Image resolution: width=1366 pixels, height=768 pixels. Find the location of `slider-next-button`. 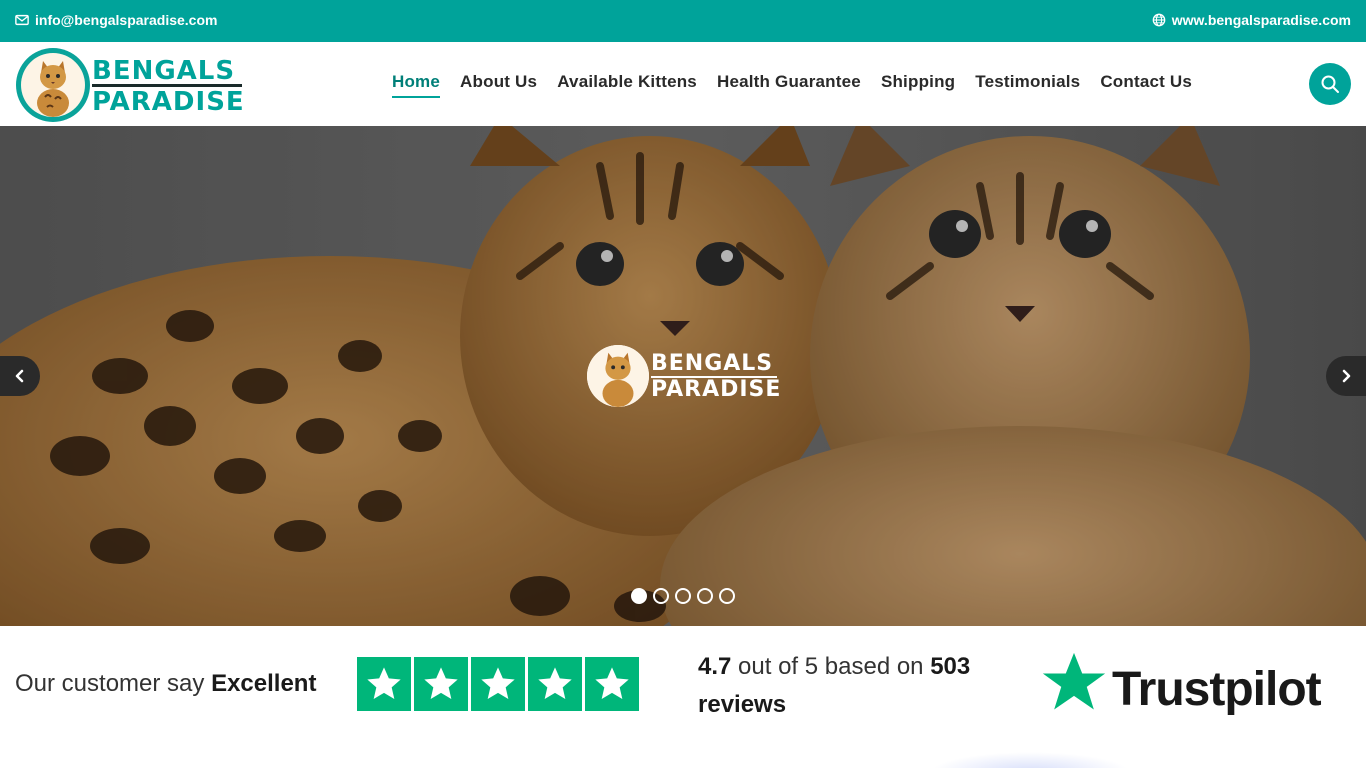

slider-next-button is located at coordinates (1346, 376).